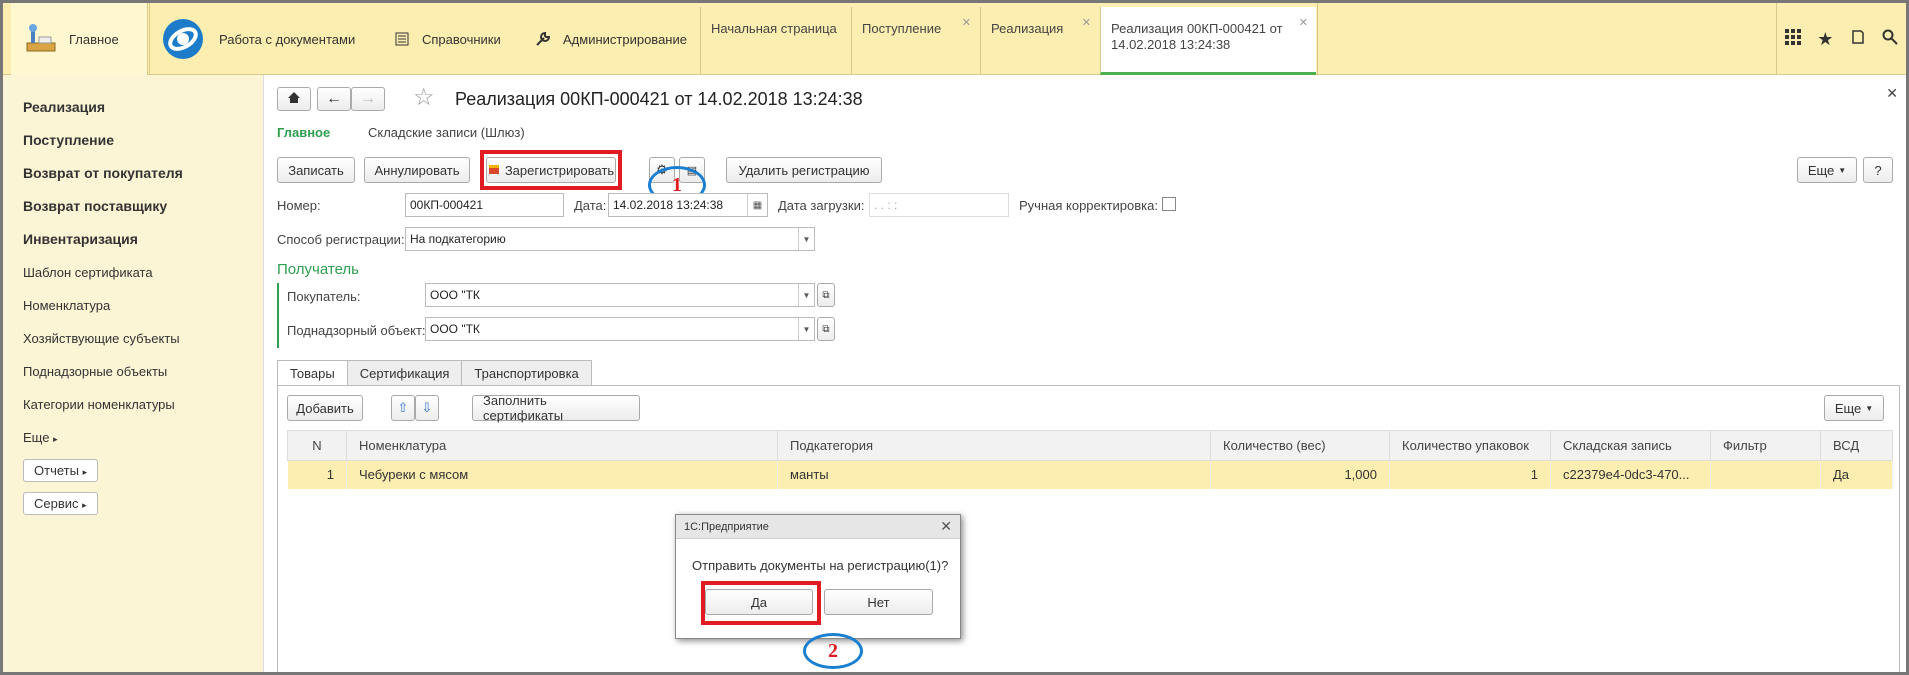 The width and height of the screenshot is (1909, 675). What do you see at coordinates (402, 39) in the screenshot?
I see `list-icon` at bounding box center [402, 39].